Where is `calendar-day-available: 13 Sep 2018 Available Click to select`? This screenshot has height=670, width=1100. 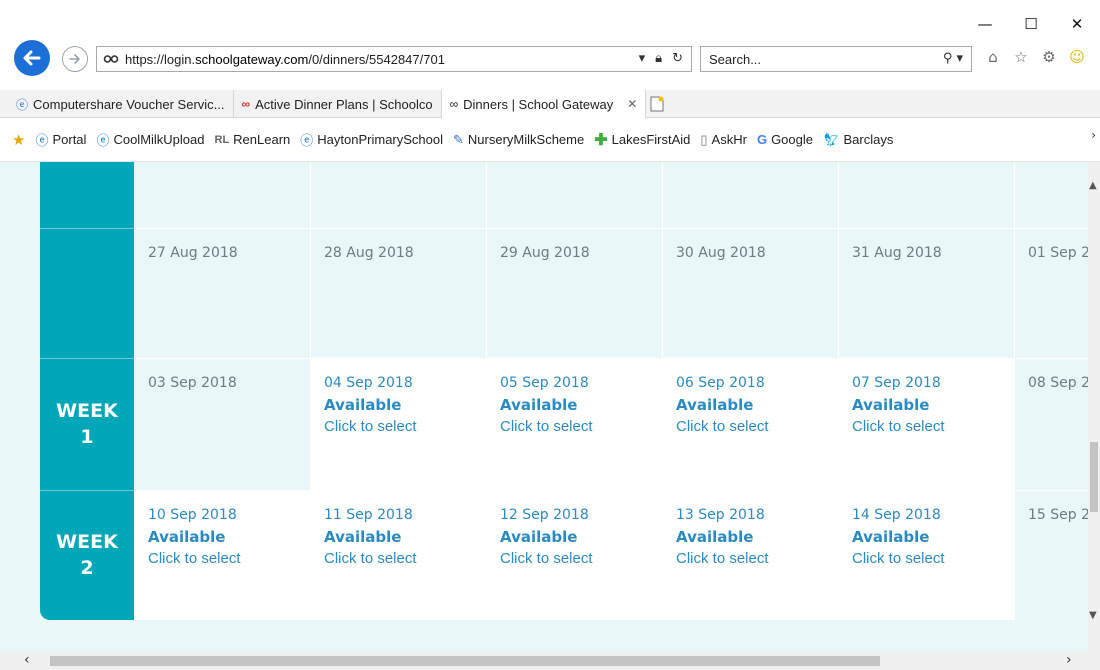 calendar-day-available: 13 Sep 2018 Available Click to select is located at coordinates (750, 555).